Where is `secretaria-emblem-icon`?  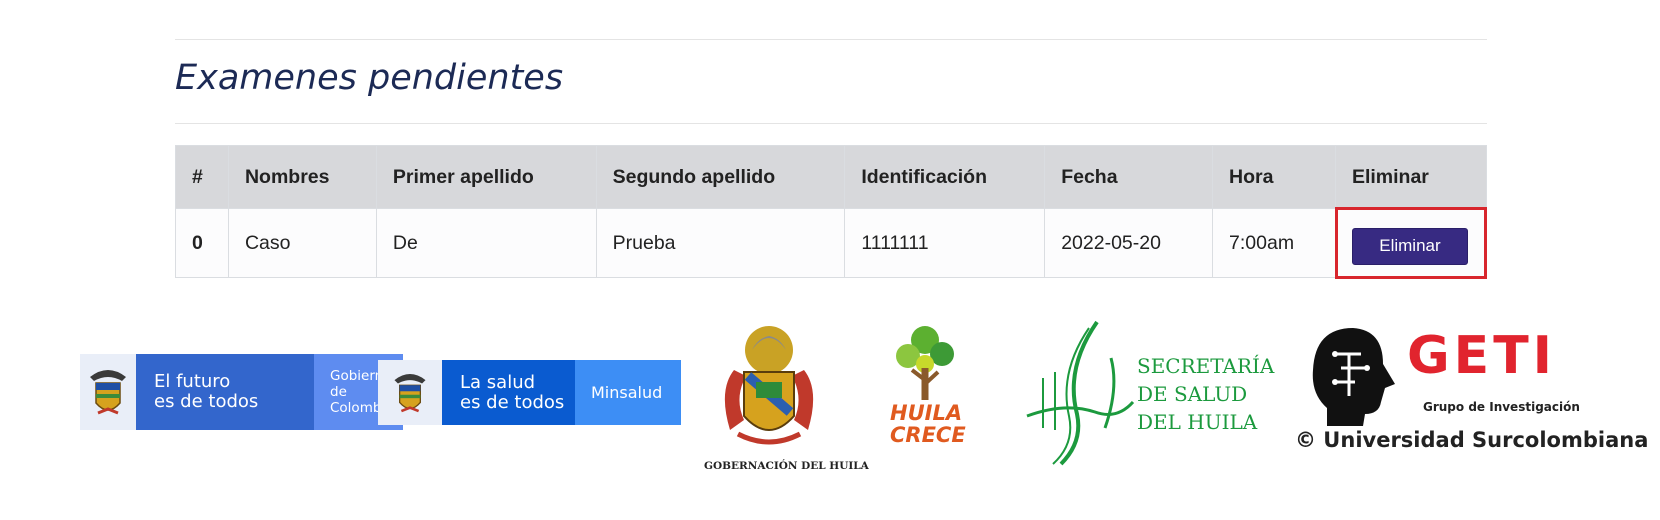 secretaria-emblem-icon is located at coordinates (1080, 393).